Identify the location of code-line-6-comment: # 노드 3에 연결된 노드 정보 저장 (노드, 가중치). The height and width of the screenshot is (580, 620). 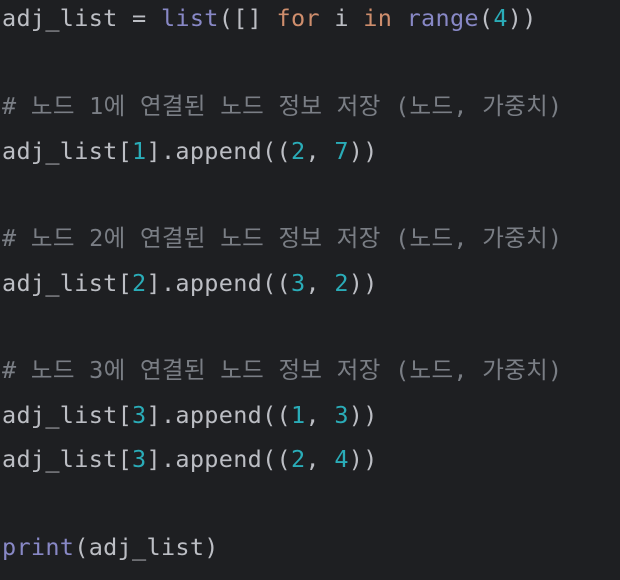
(282, 370).